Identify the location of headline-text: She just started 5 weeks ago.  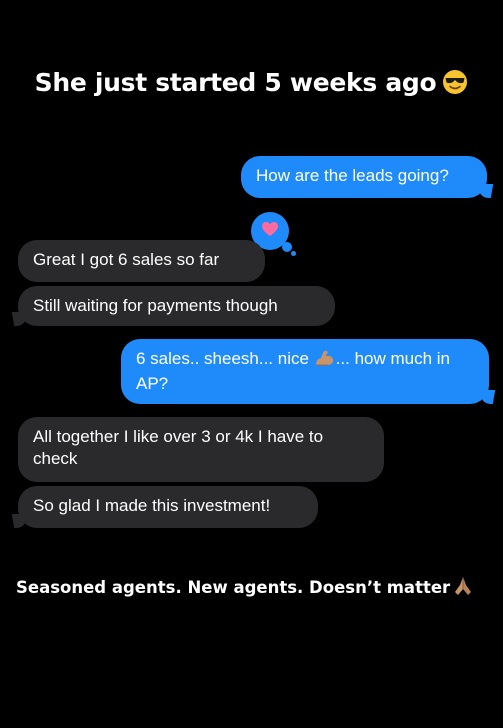
(235, 82).